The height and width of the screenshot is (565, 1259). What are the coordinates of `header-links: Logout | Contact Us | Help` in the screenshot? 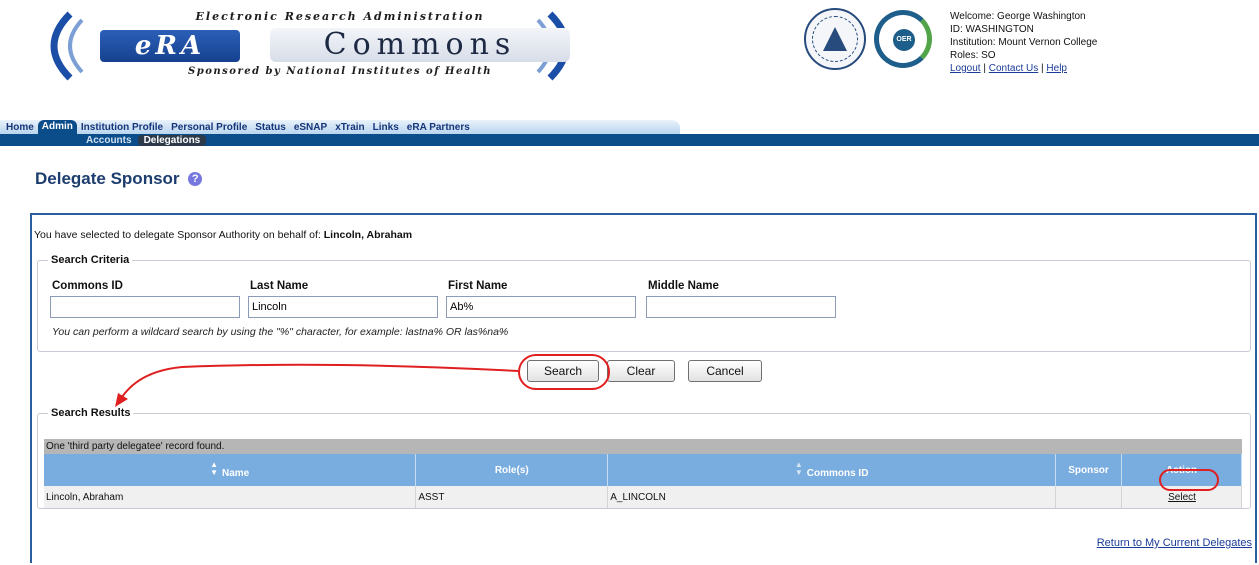 It's located at (1023, 68).